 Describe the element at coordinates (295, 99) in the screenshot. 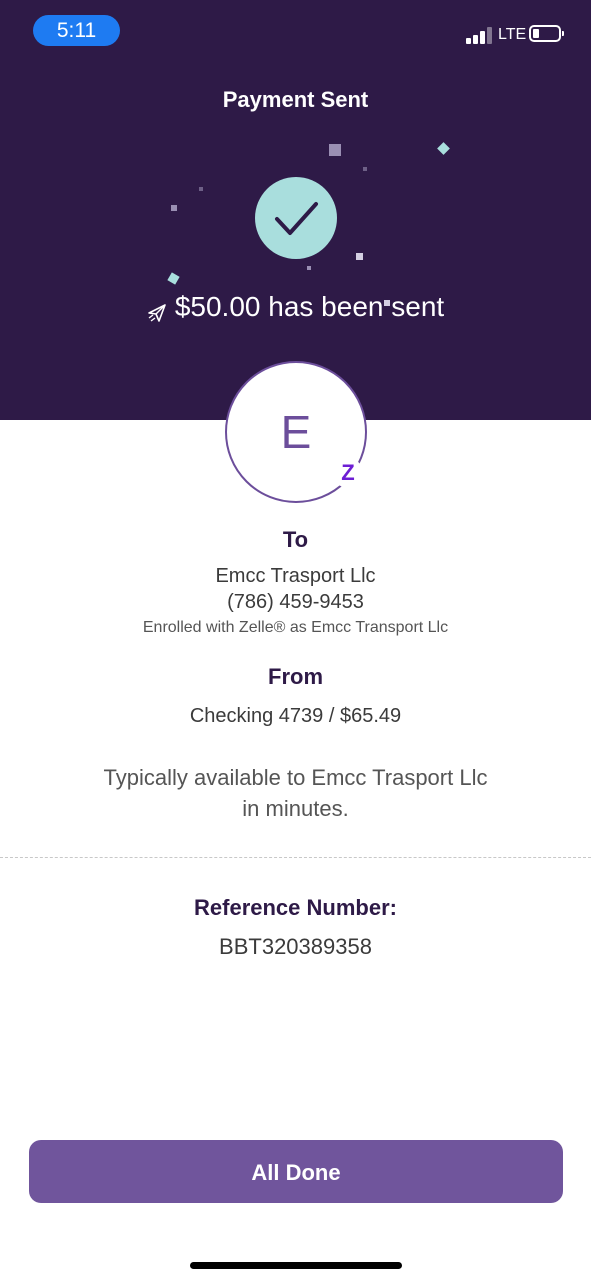

I see `page-title: Payment Sent` at that location.